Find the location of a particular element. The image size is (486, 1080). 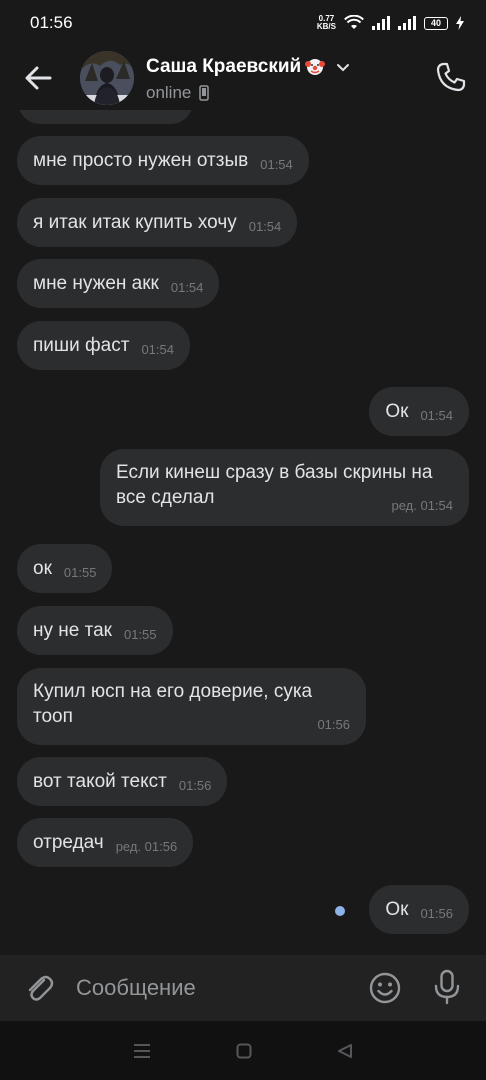

message-text: отредач is located at coordinates (68, 842).